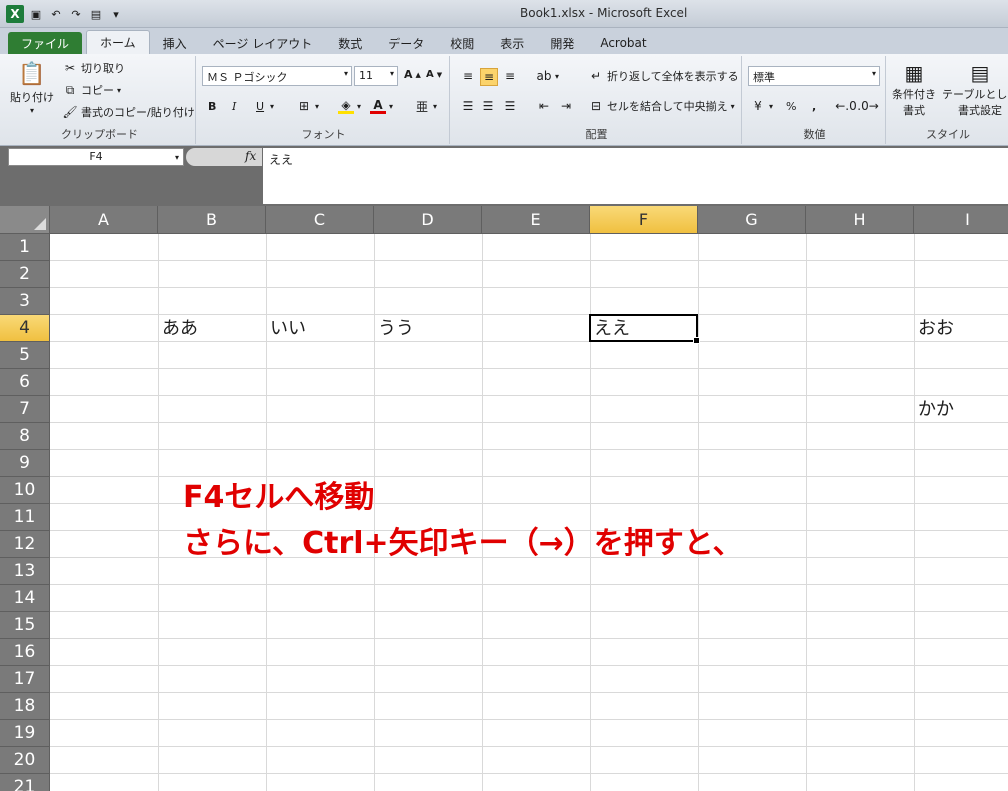  What do you see at coordinates (176, 157) in the screenshot?
I see `chevron-down-icon: ▾` at bounding box center [176, 157].